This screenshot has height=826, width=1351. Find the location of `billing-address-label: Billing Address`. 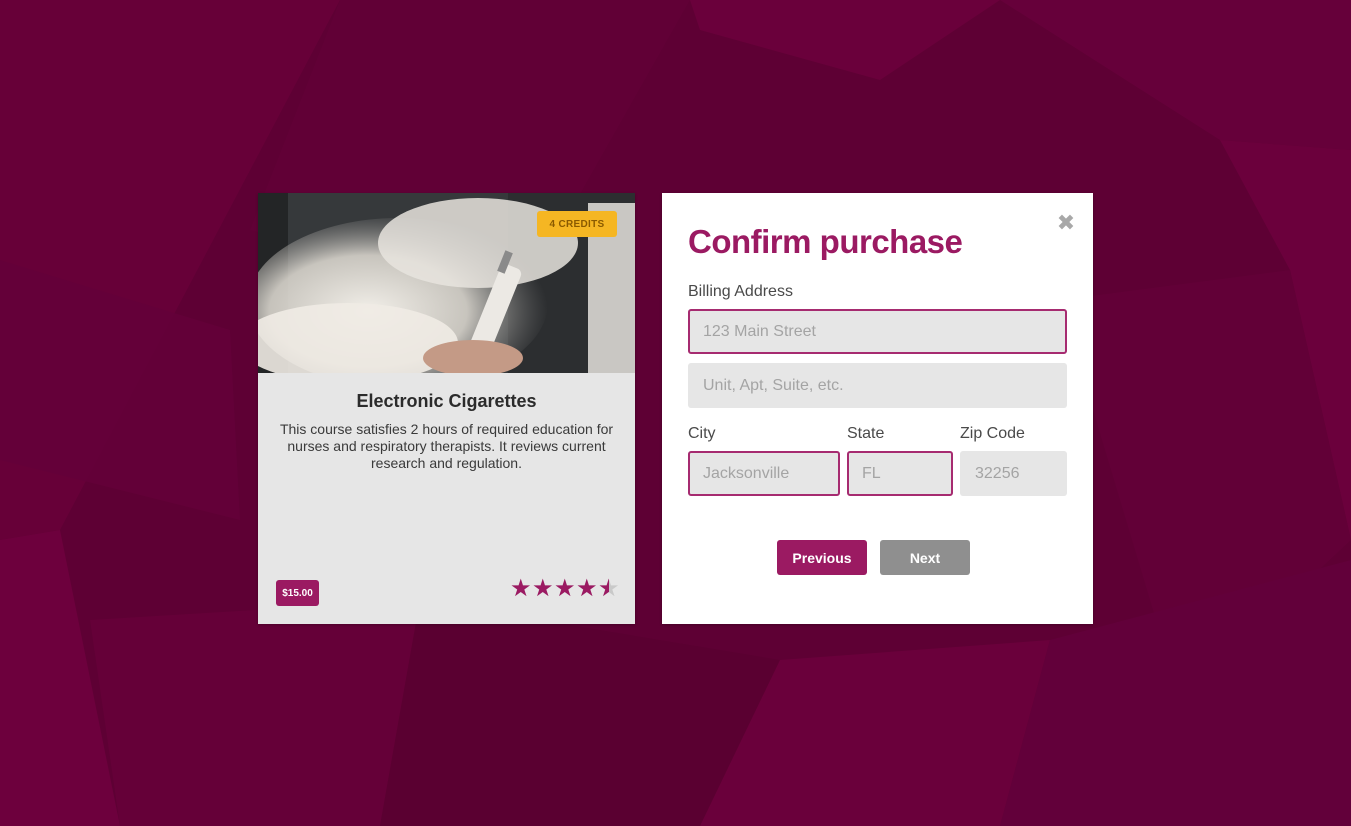

billing-address-label: Billing Address is located at coordinates (740, 291).